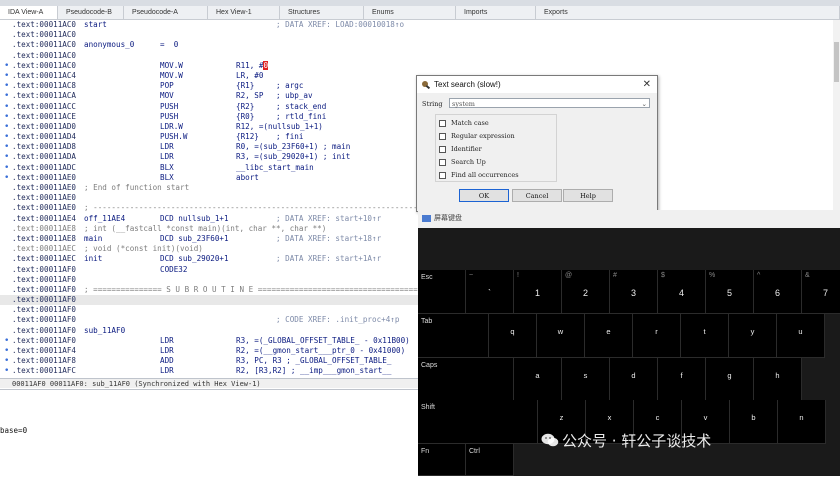 This screenshot has width=840, height=477. What do you see at coordinates (194, 239) in the screenshot?
I see `code-mnemonic: DCD sub_23F60+1` at bounding box center [194, 239].